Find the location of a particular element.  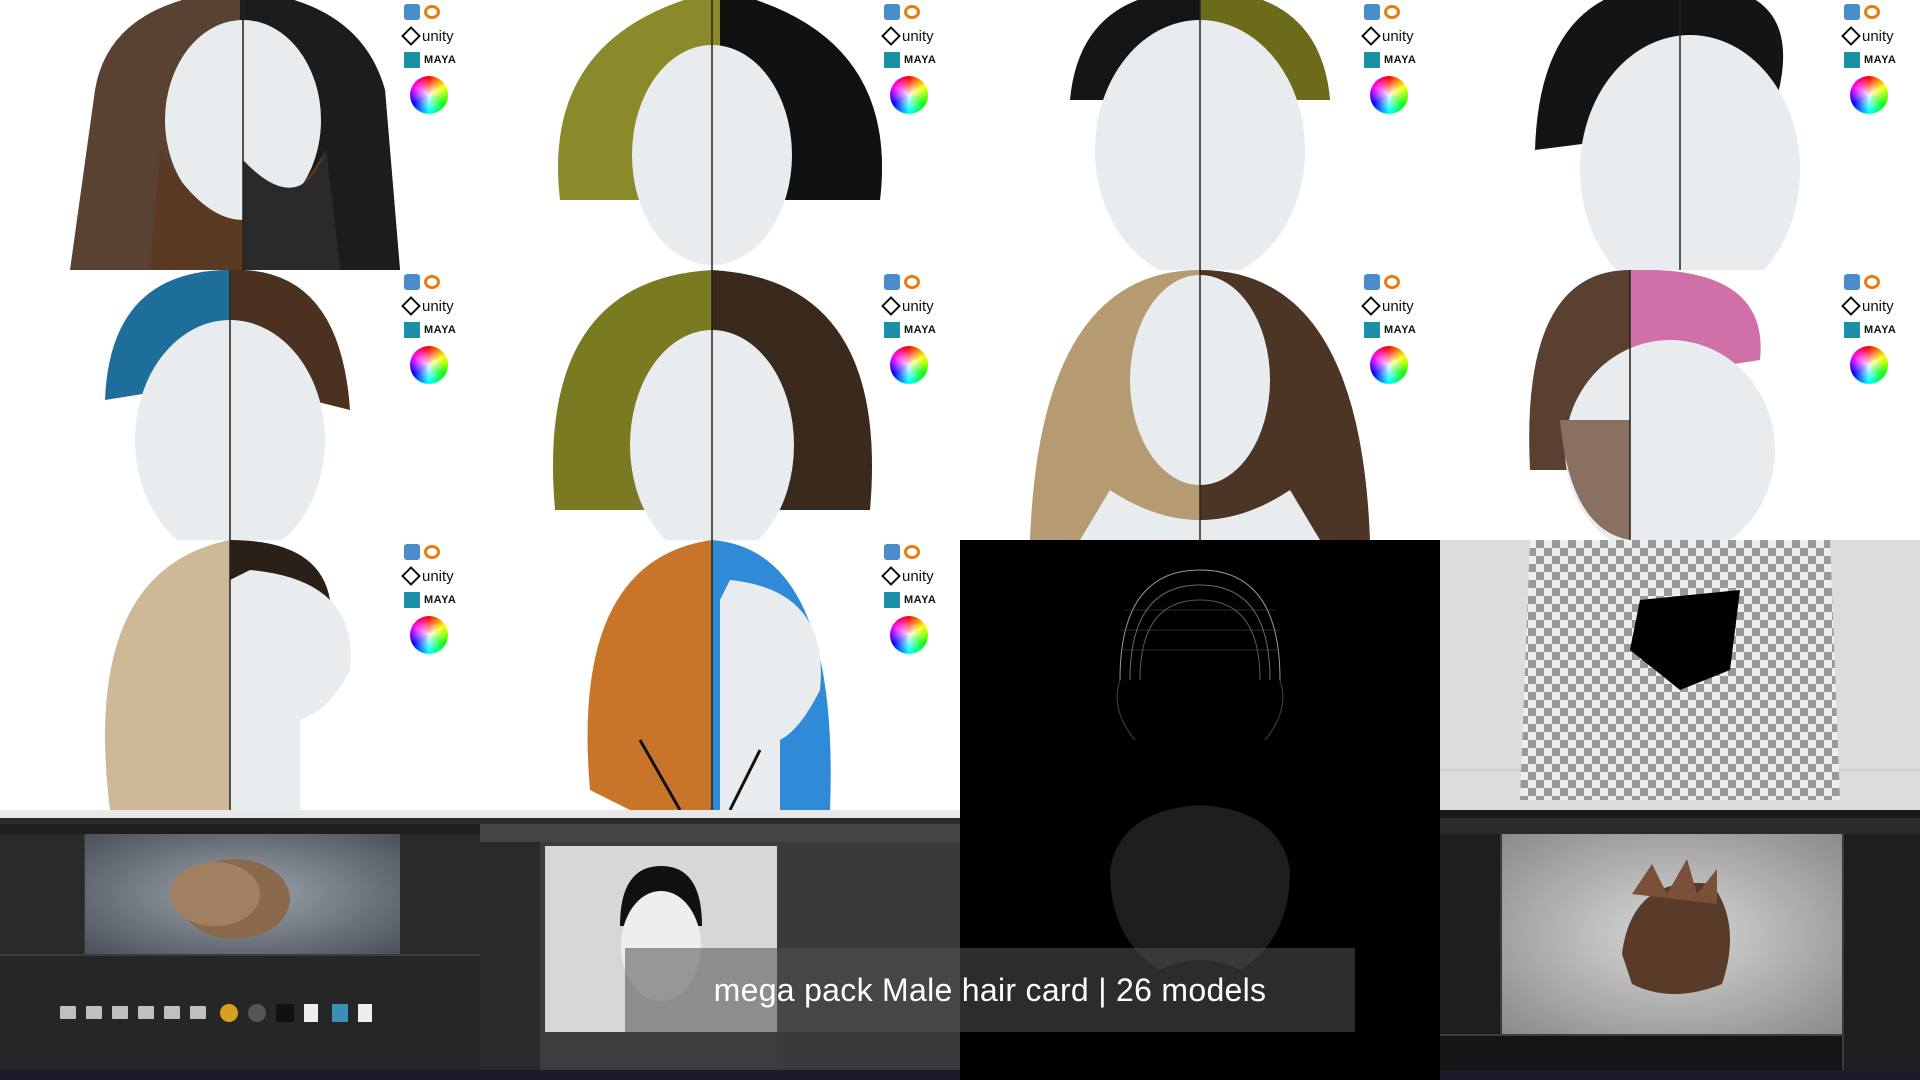

material-ball-icon is located at coordinates (229, 1013).